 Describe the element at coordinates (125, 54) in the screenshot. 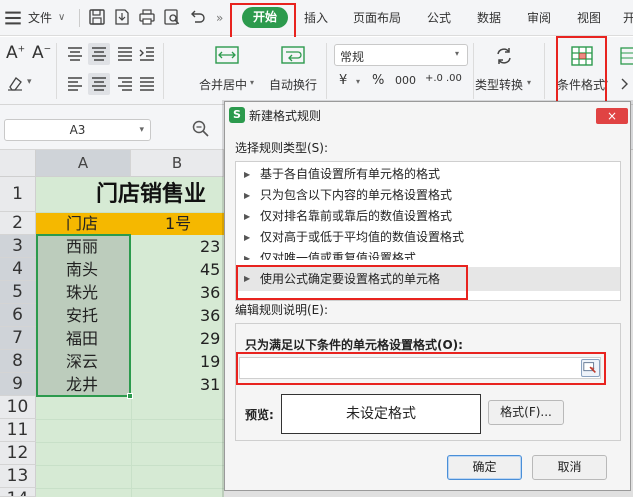

I see `align-bottom-icon` at that location.